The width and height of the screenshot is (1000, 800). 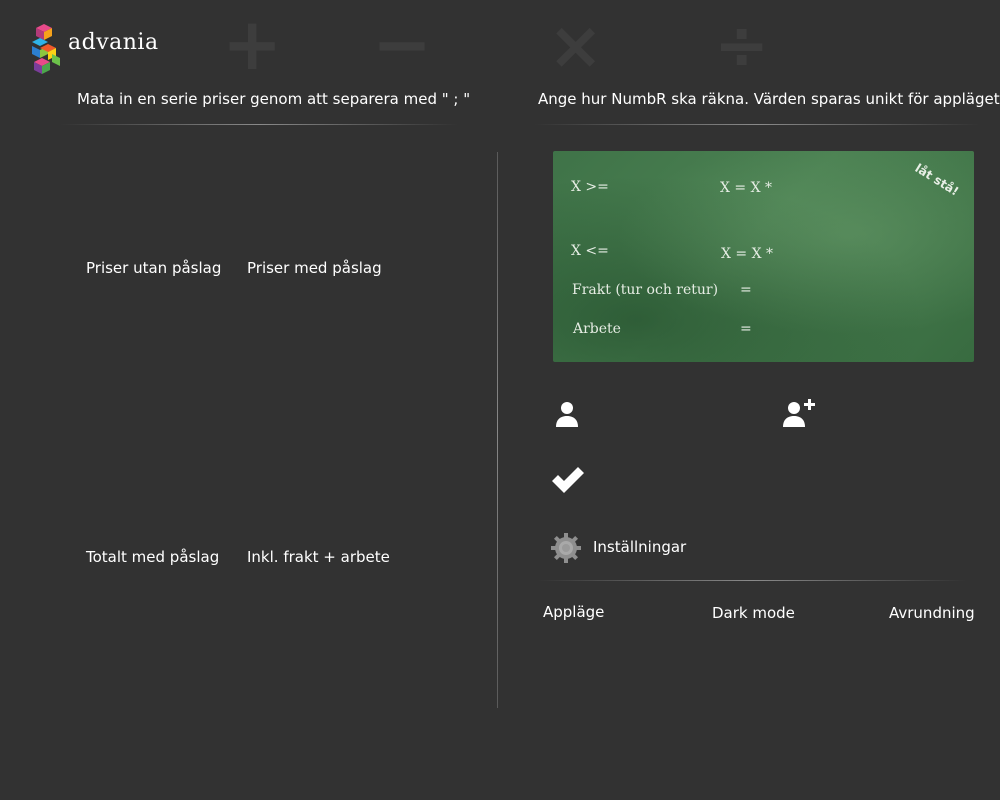 What do you see at coordinates (402, 44) in the screenshot?
I see `minus-operator: −` at bounding box center [402, 44].